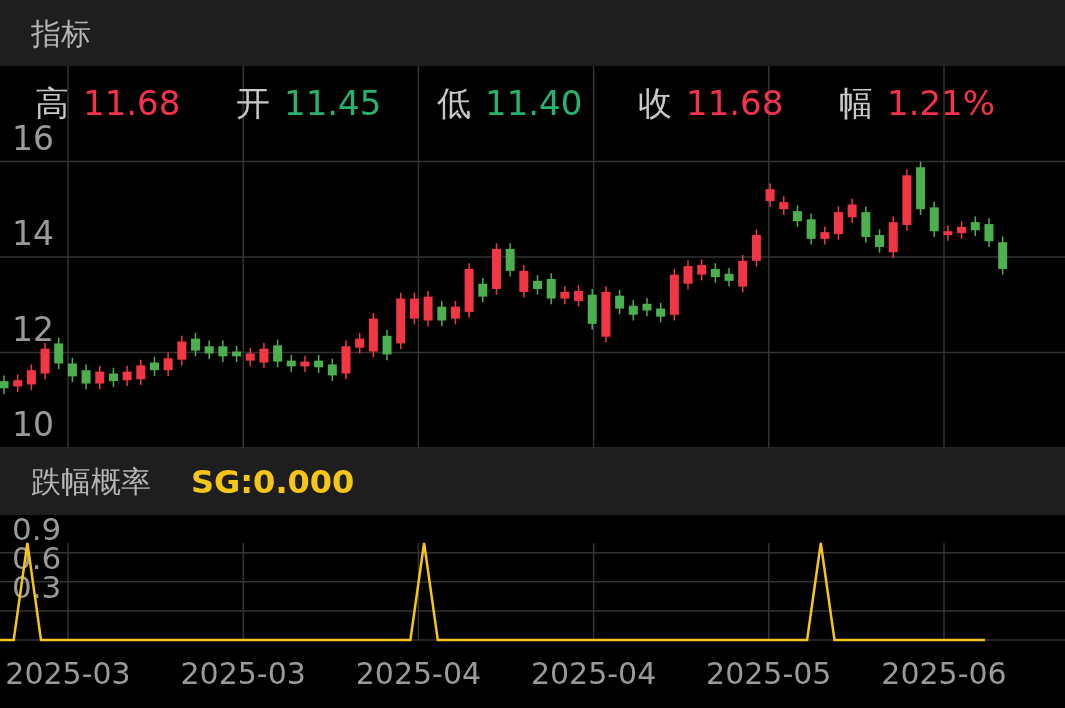 This screenshot has height=708, width=1065. I want to click on axis-label: 14, so click(33, 233).